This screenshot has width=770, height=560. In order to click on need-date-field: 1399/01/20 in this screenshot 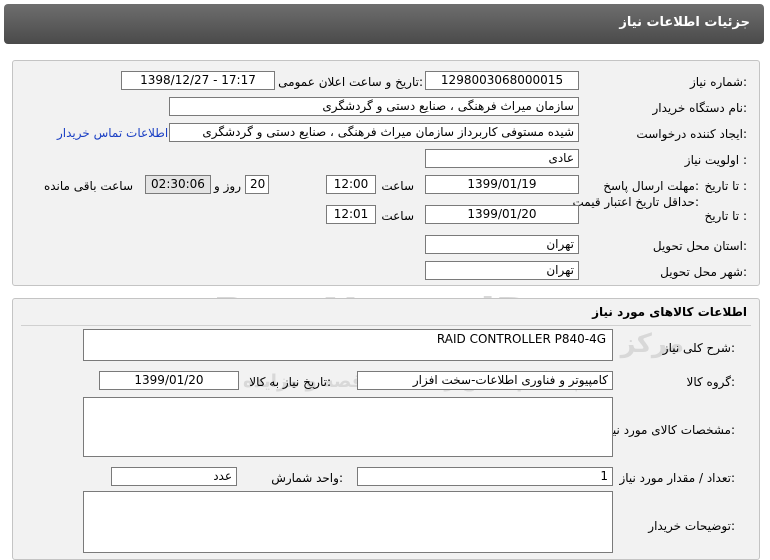, I will do `click(169, 380)`.